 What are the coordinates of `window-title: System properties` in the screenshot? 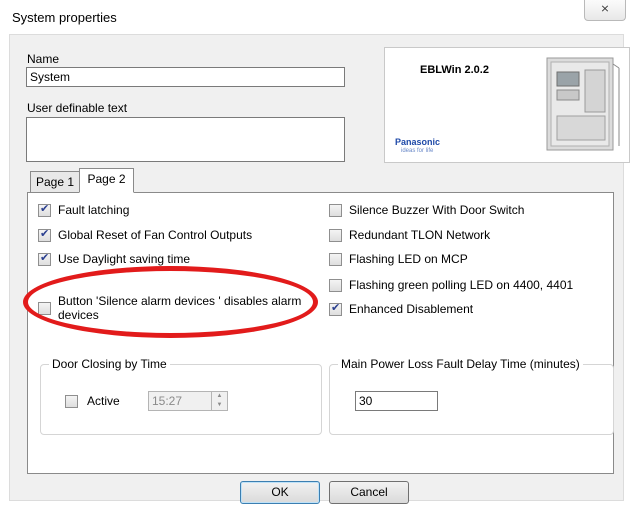 It's located at (64, 17).